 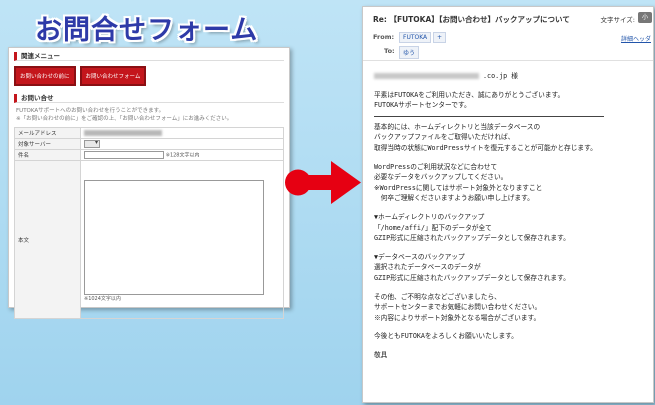 What do you see at coordinates (441, 177) in the screenshot?
I see `body-line: 必要なデータをバックアップしてください。` at bounding box center [441, 177].